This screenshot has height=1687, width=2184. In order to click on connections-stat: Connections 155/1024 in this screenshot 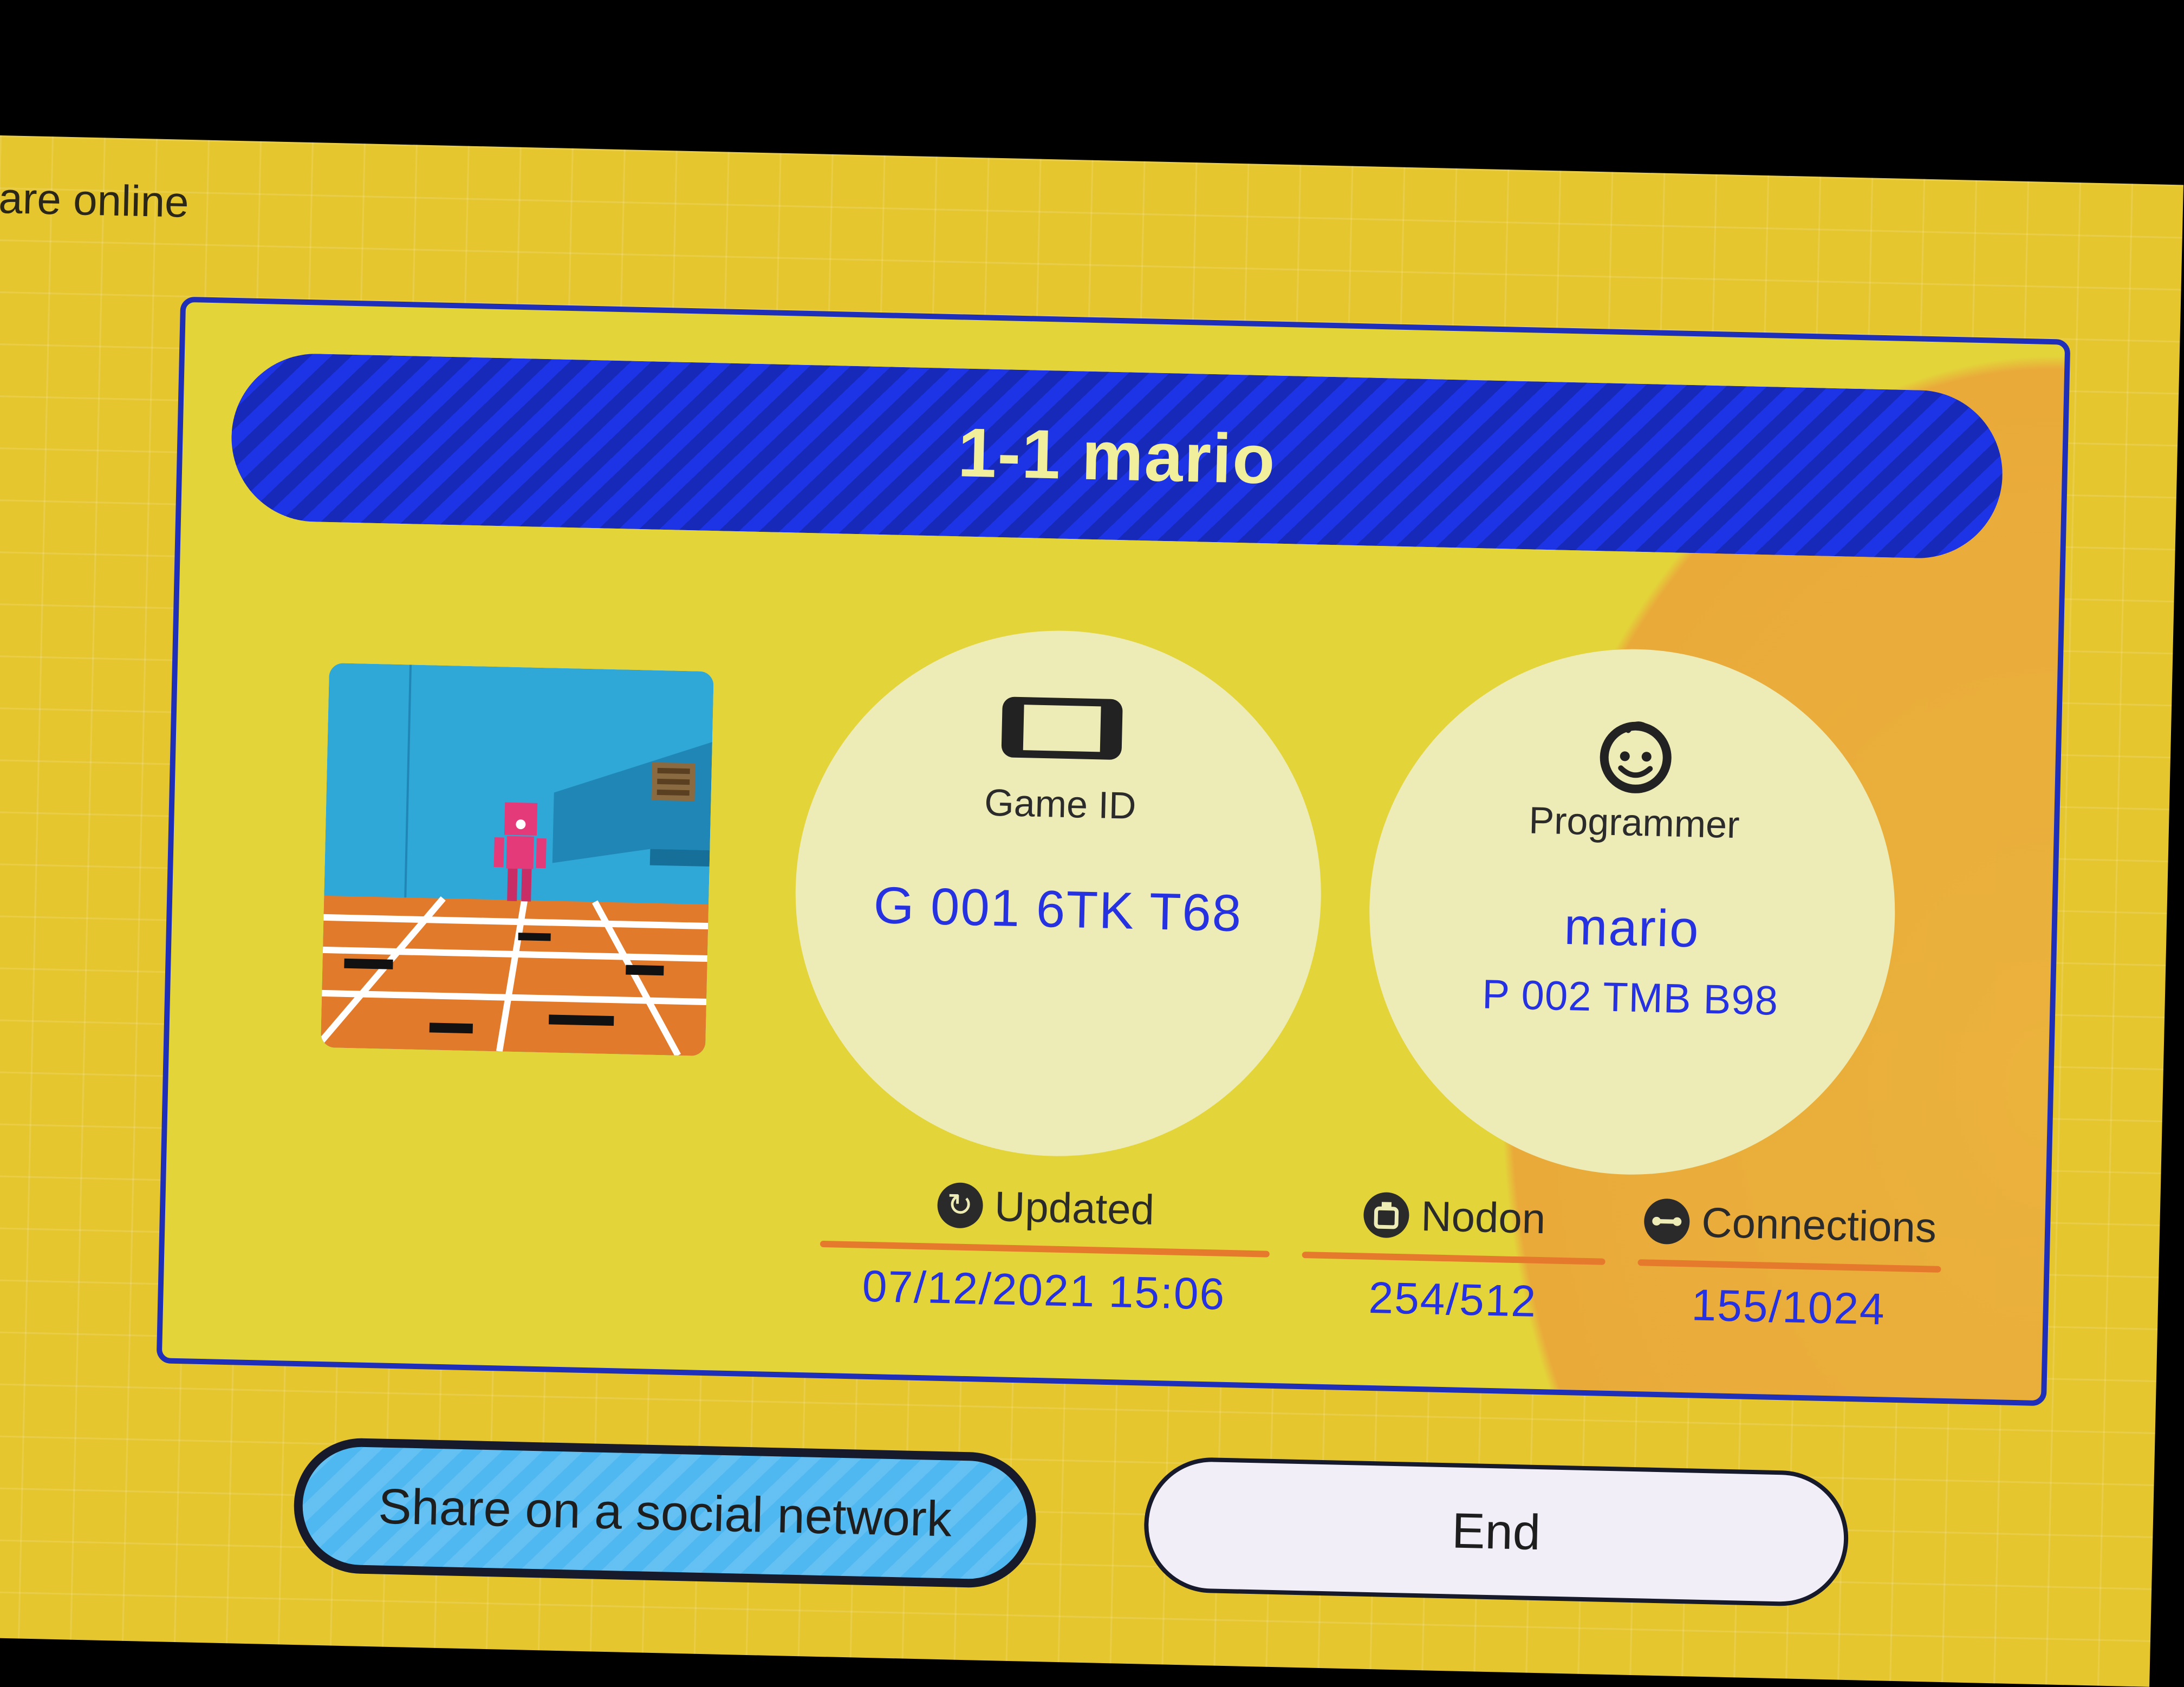, I will do `click(1789, 1264)`.